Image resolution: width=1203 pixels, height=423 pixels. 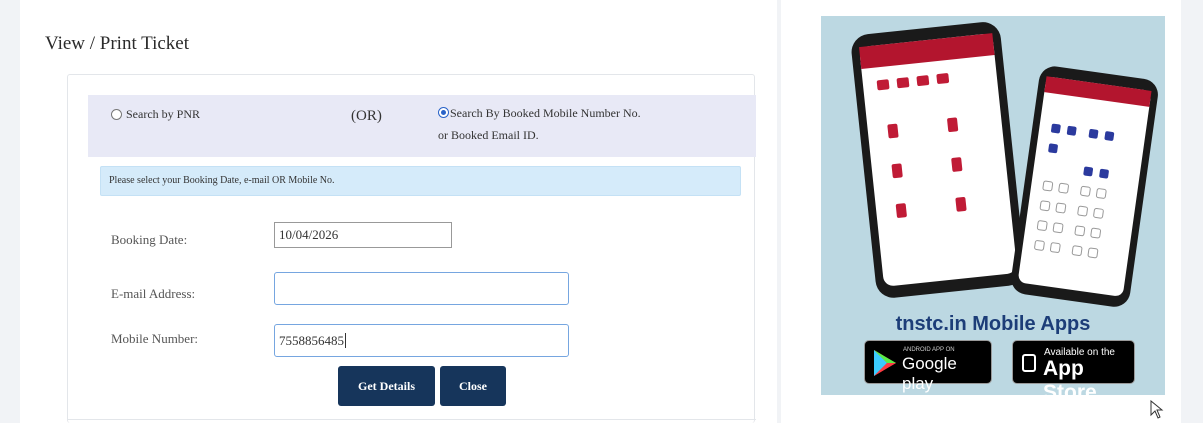 I want to click on booking-date-input: 10/04/2026, so click(x=363, y=235).